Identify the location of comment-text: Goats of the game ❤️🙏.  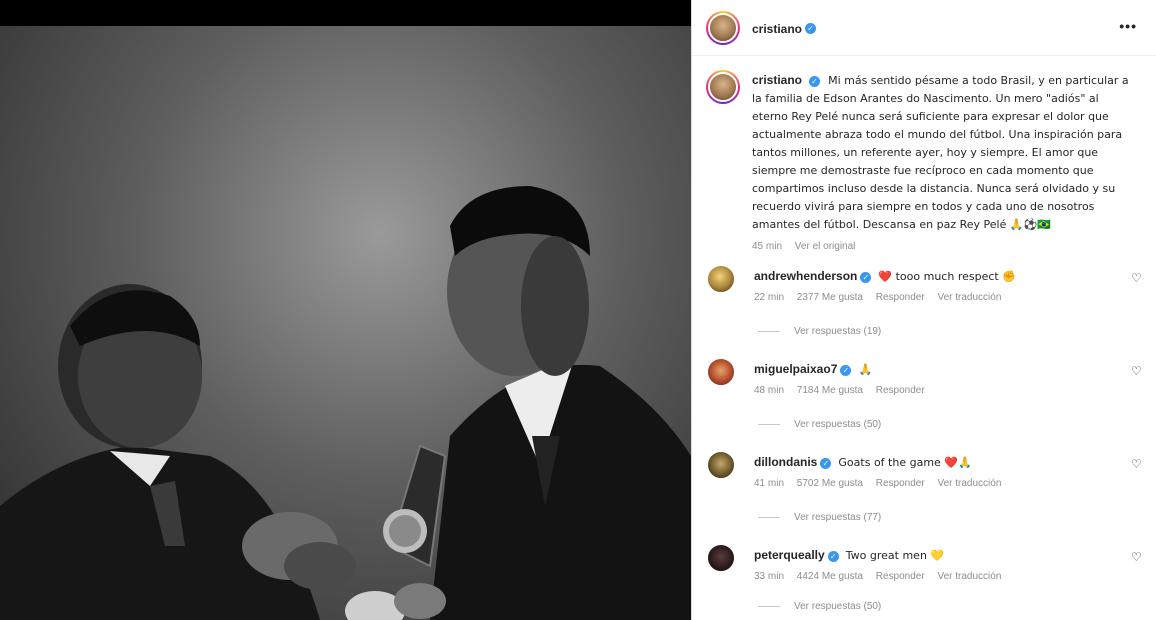
(905, 462).